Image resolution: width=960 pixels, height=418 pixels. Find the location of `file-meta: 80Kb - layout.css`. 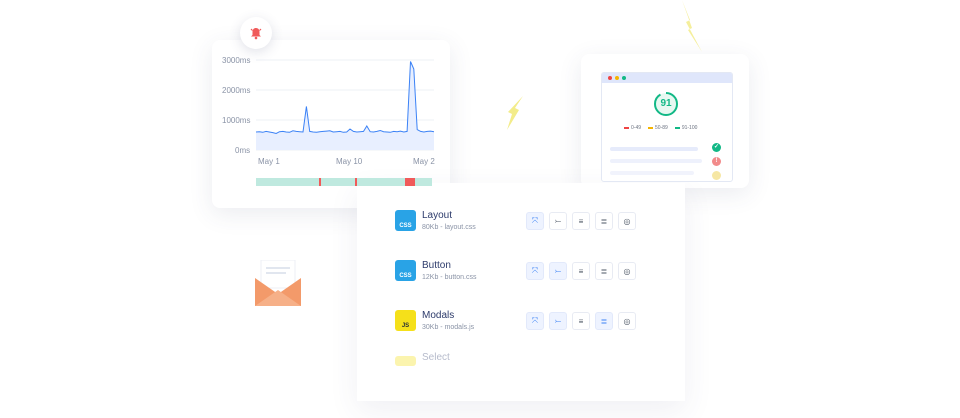

file-meta: 80Kb - layout.css is located at coordinates (449, 227).